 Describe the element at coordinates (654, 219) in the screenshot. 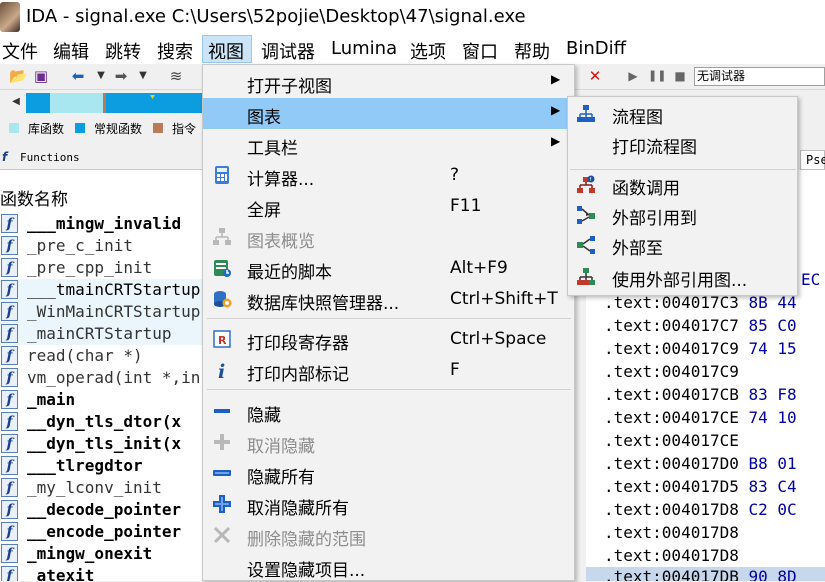

I see `menu-item-label: 外部引用到` at that location.